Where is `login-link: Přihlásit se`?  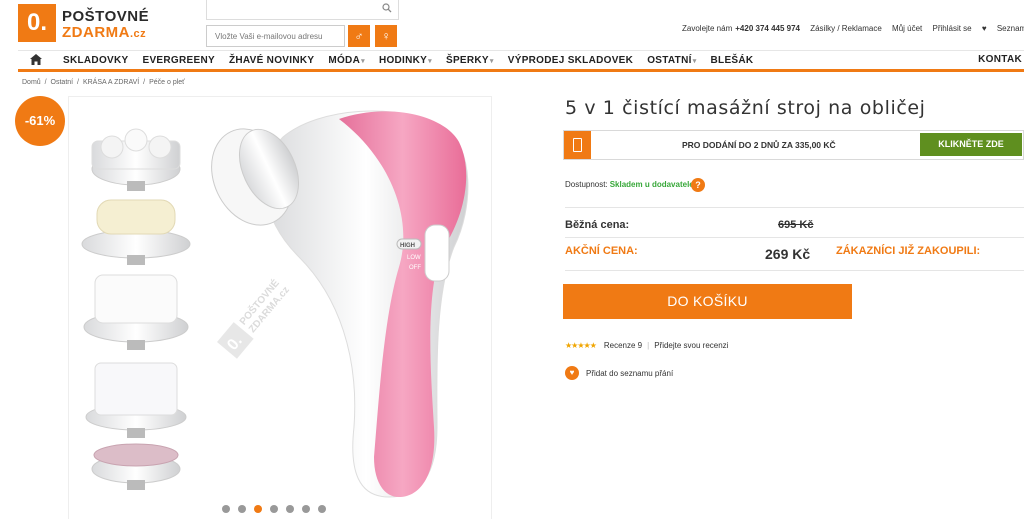
login-link: Přihlásit se is located at coordinates (952, 28).